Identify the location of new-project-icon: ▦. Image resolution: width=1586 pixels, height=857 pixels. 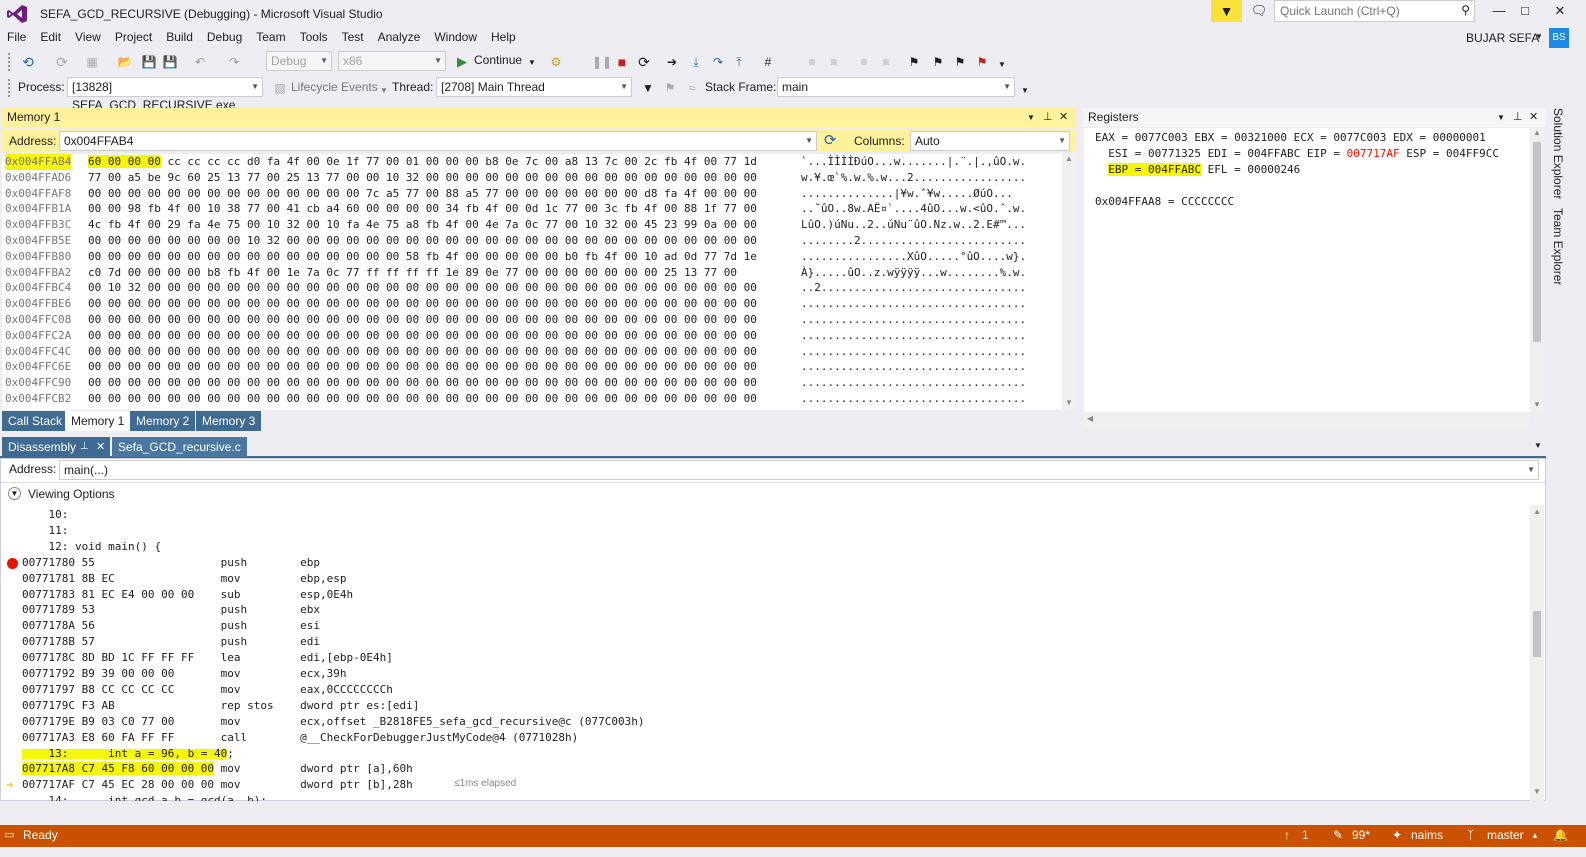
(92, 62).